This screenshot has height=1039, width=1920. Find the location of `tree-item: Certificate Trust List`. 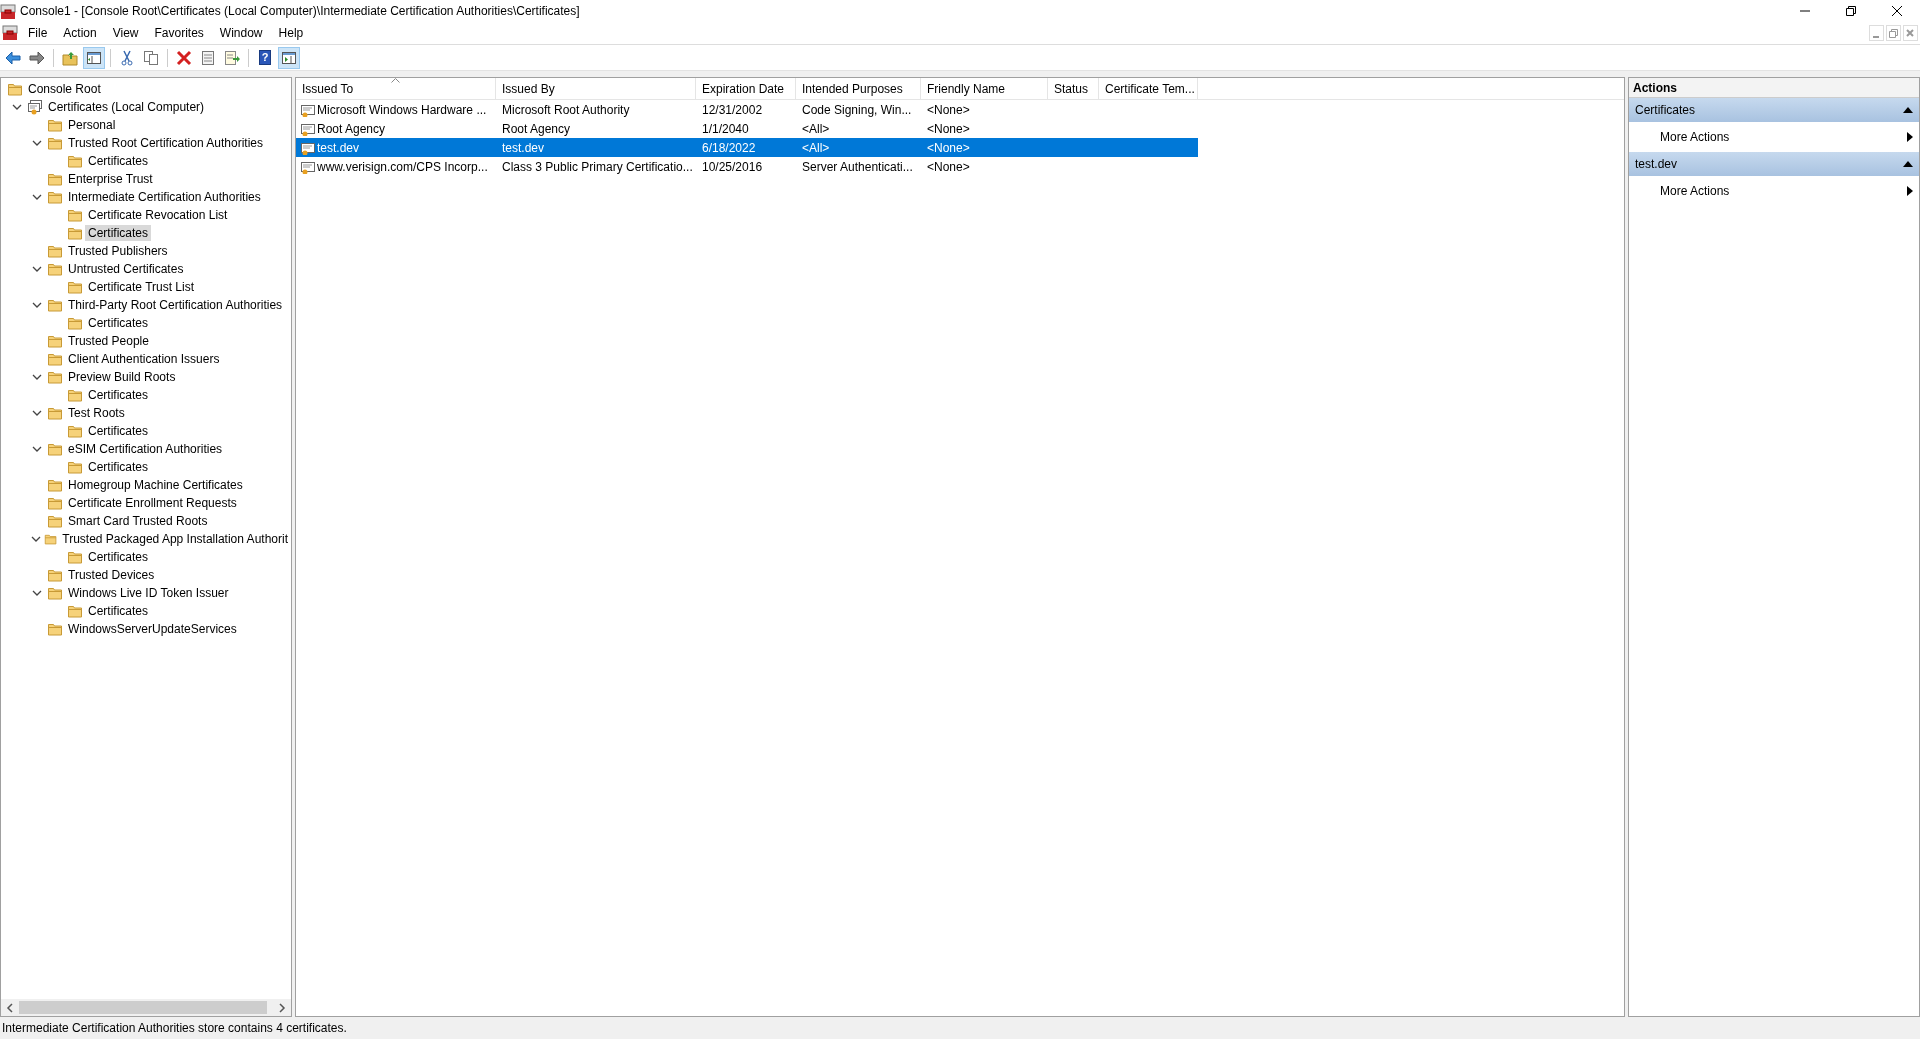

tree-item: Certificate Trust List is located at coordinates (141, 287).